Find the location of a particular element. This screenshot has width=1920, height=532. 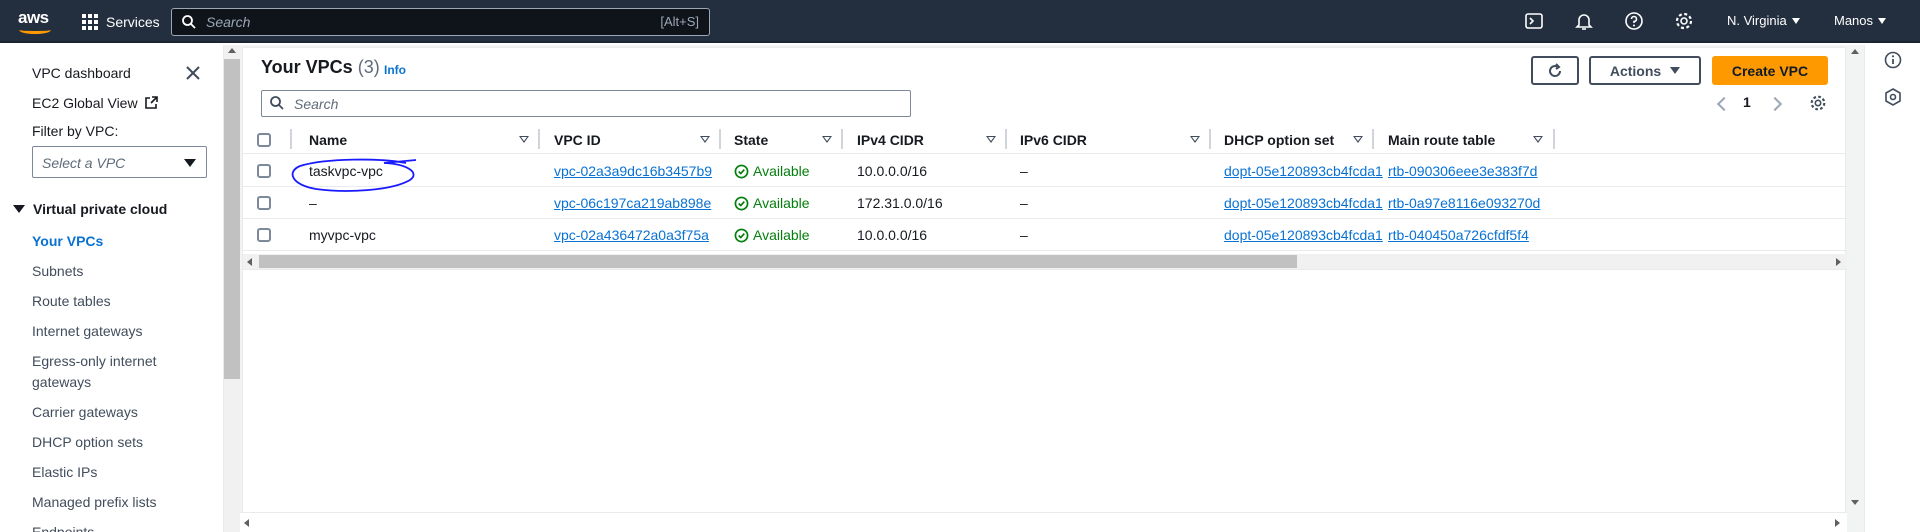

page-number: 1 is located at coordinates (1747, 102).